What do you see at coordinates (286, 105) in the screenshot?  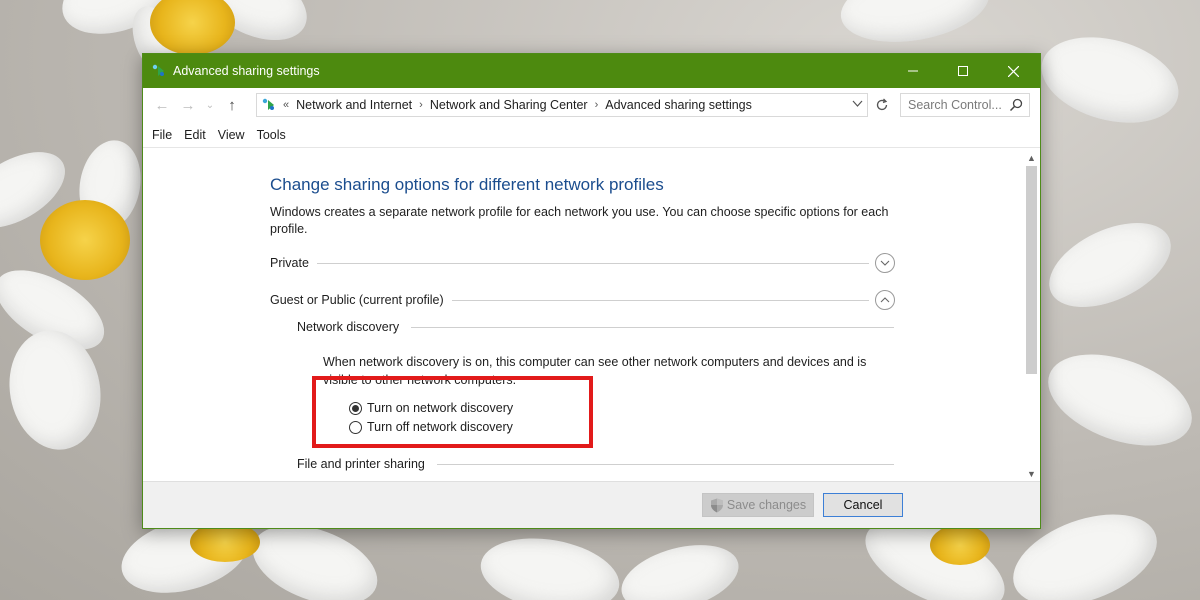 I see `breadcrumb-overflow: «` at bounding box center [286, 105].